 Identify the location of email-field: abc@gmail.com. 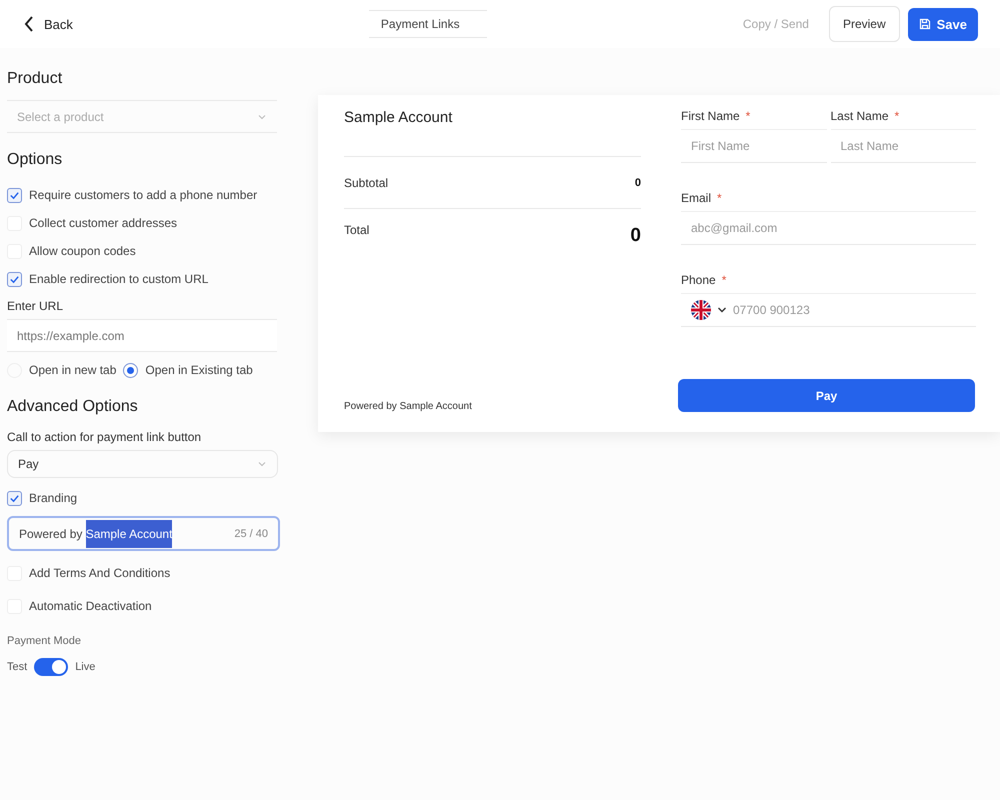
(828, 228).